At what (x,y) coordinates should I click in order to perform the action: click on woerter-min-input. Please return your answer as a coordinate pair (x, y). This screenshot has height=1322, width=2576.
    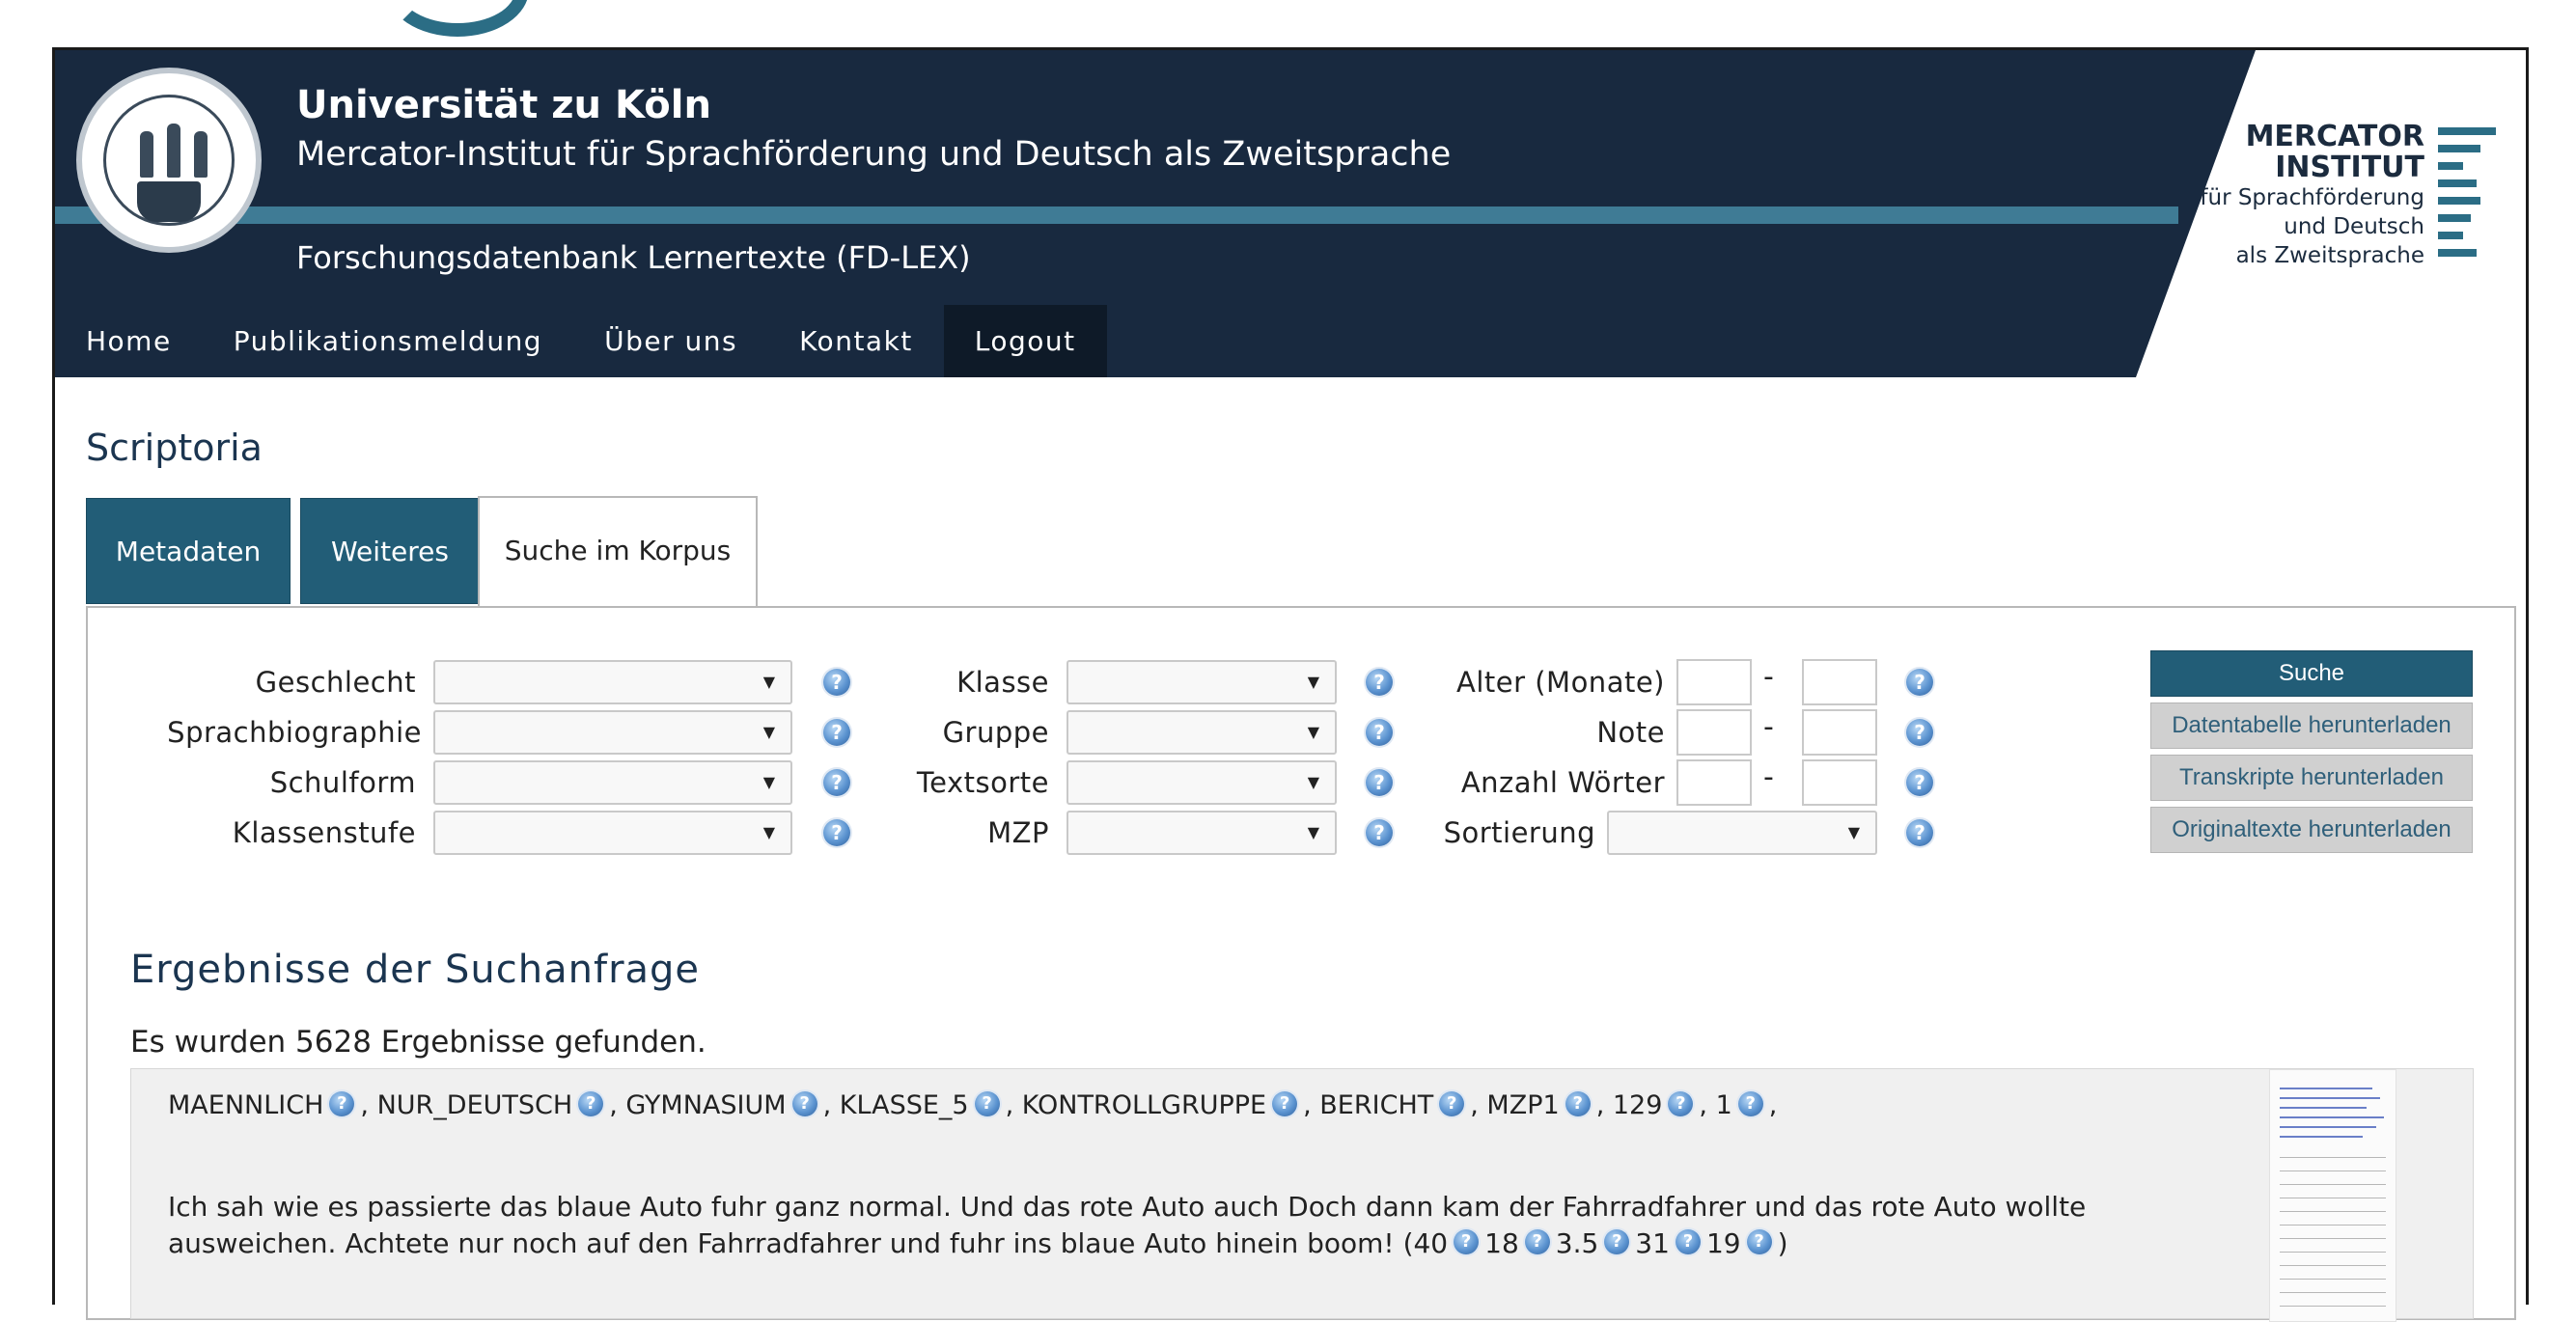
    Looking at the image, I should click on (1714, 782).